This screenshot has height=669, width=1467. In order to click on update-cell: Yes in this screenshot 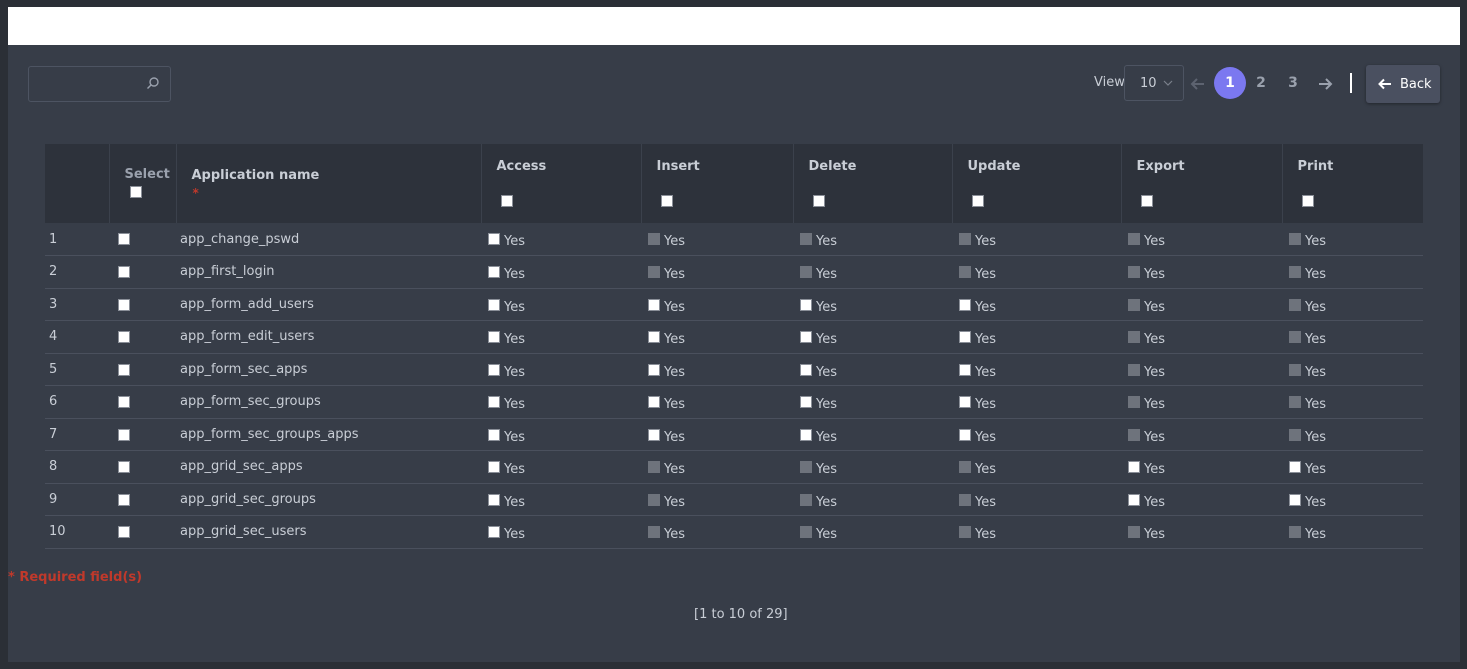, I will do `click(1036, 532)`.